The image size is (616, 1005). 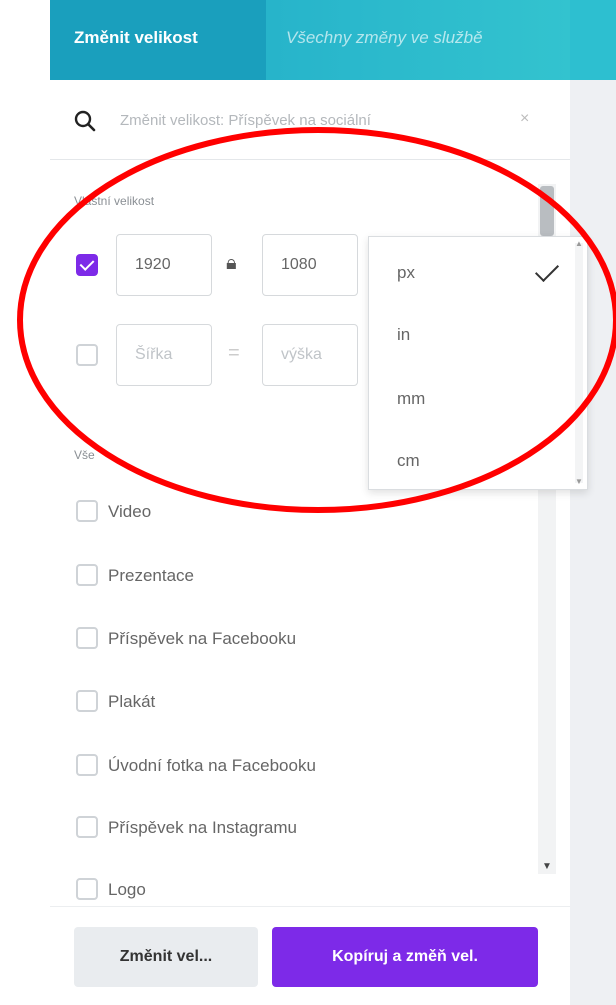 I want to click on search-input: Změnit velikost: Příspěvek na sociální, so click(x=245, y=120).